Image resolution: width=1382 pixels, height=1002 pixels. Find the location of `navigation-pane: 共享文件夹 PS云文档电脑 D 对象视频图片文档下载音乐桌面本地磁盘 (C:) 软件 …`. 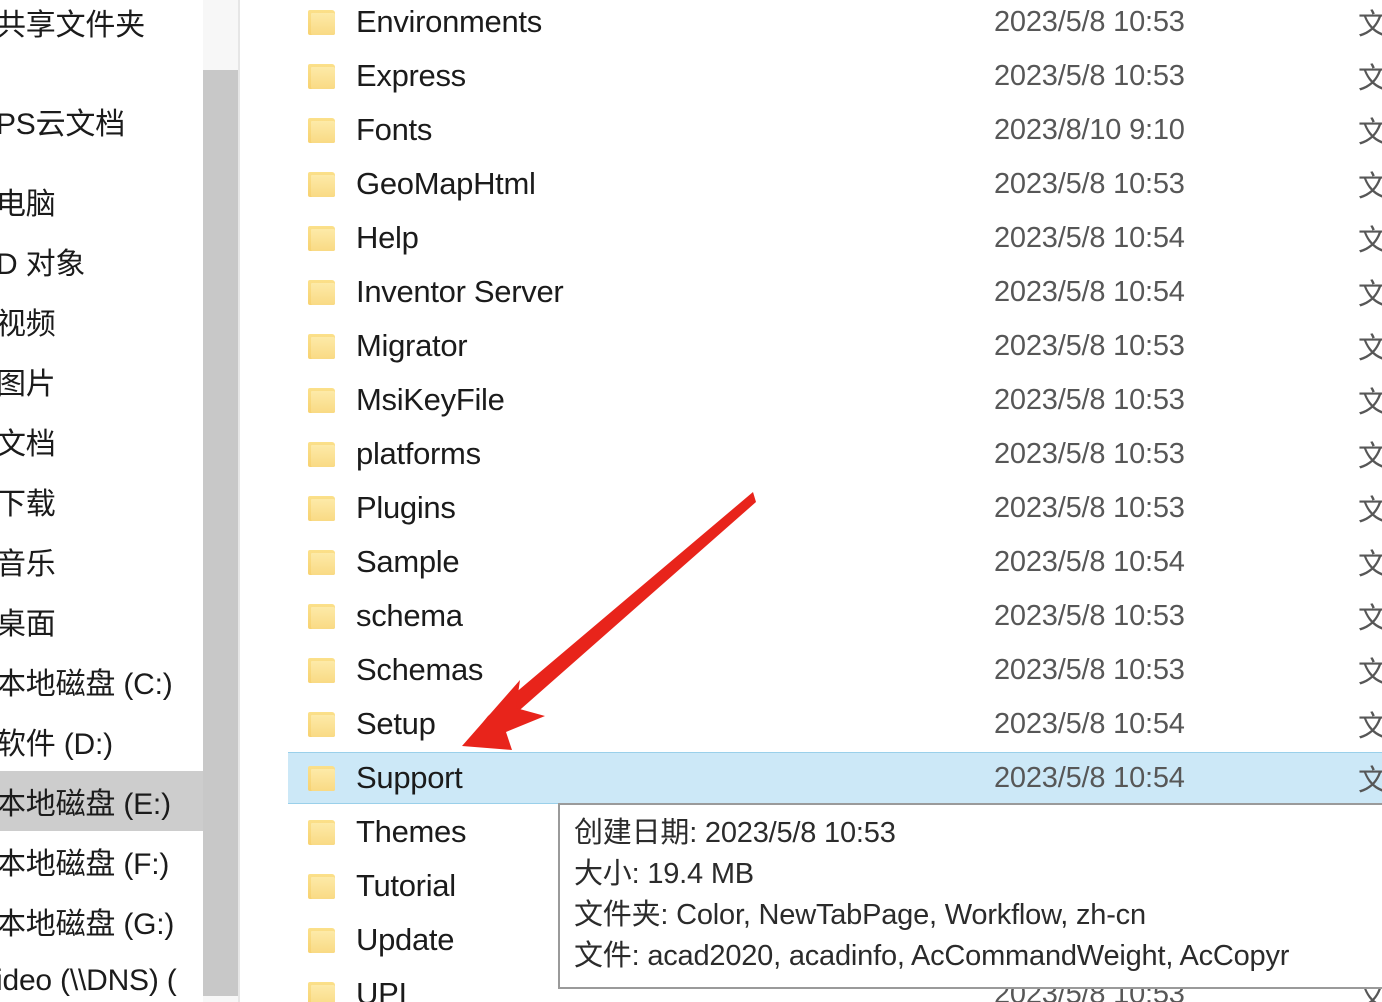

navigation-pane: 共享文件夹 PS云文档电脑 D 对象视频图片文档下载音乐桌面本地磁盘 (C:) 软件 … is located at coordinates (101, 501).